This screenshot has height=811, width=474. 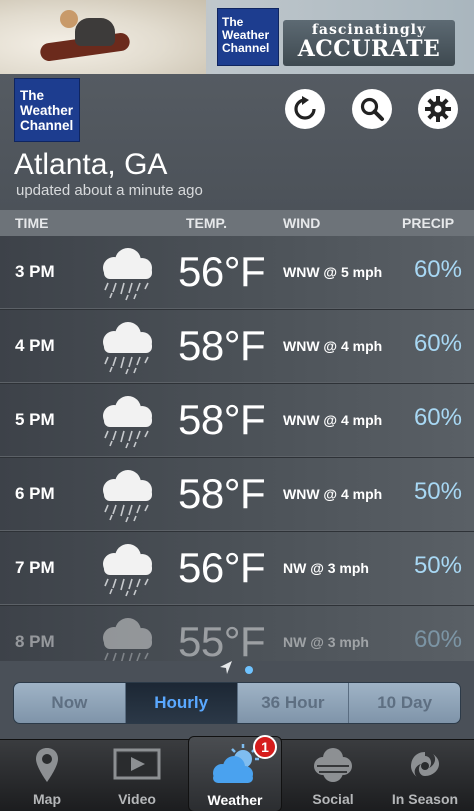 What do you see at coordinates (235, 800) in the screenshot?
I see `tab-weather-label: Weather` at bounding box center [235, 800].